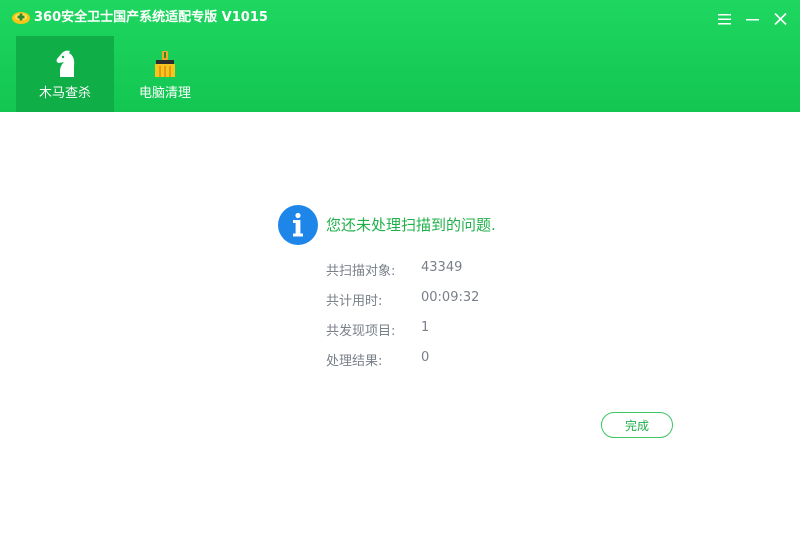  I want to click on stat-value: 43349, so click(442, 267).